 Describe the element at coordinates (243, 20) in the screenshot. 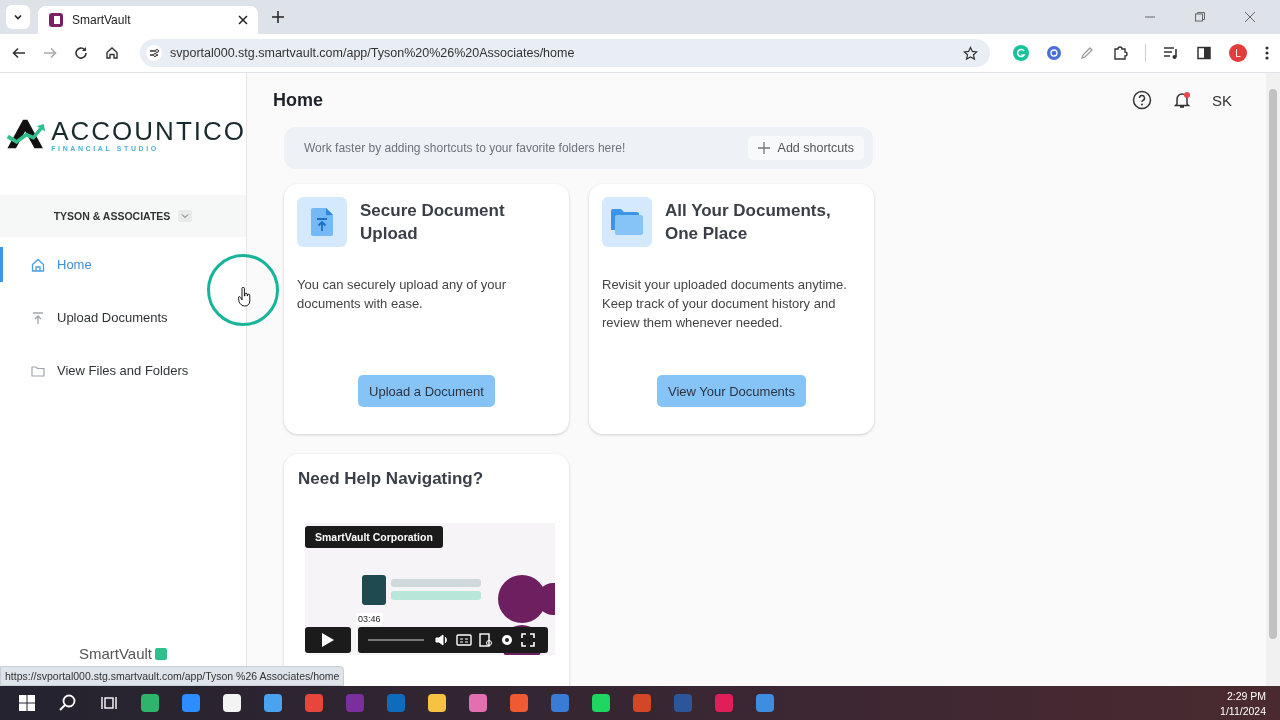

I see `close-icon` at that location.